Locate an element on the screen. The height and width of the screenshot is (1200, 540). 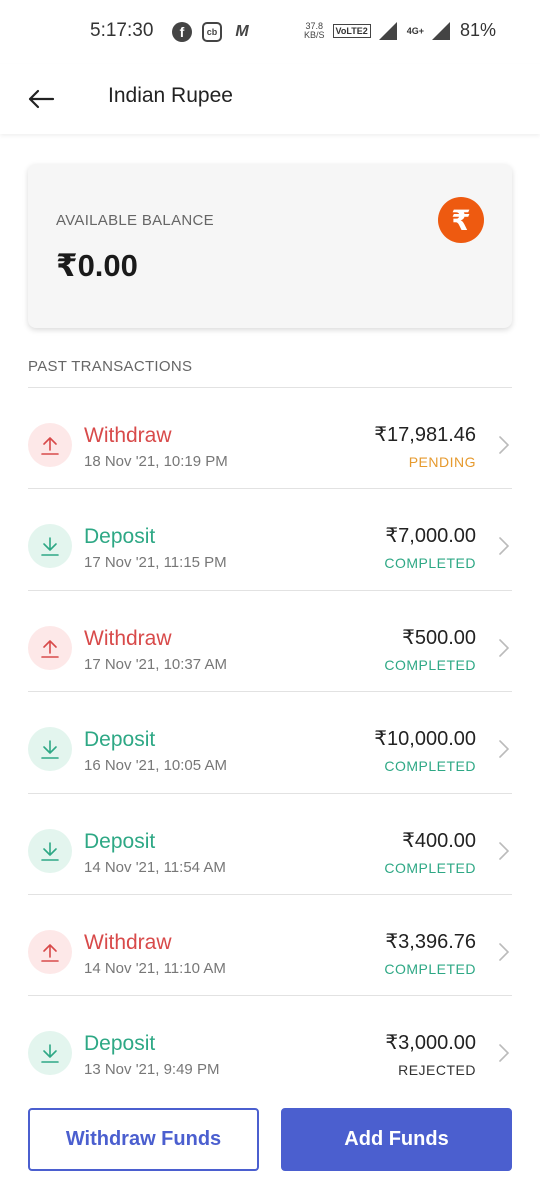
add-funds-button: Add Funds is located at coordinates (396, 1139).